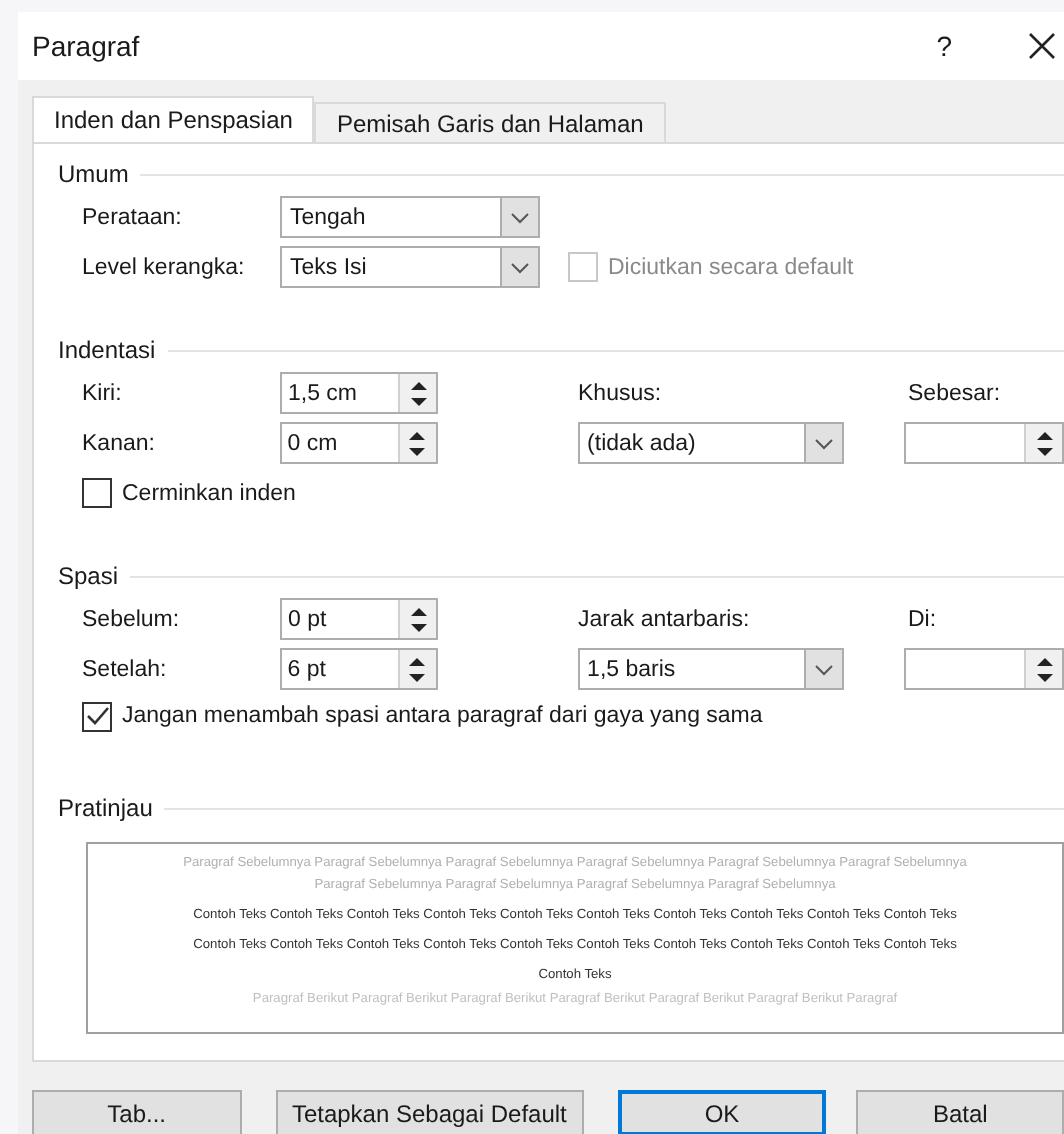 Image resolution: width=1064 pixels, height=1134 pixels. I want to click on alignment-dropdown: Tengah, so click(410, 217).